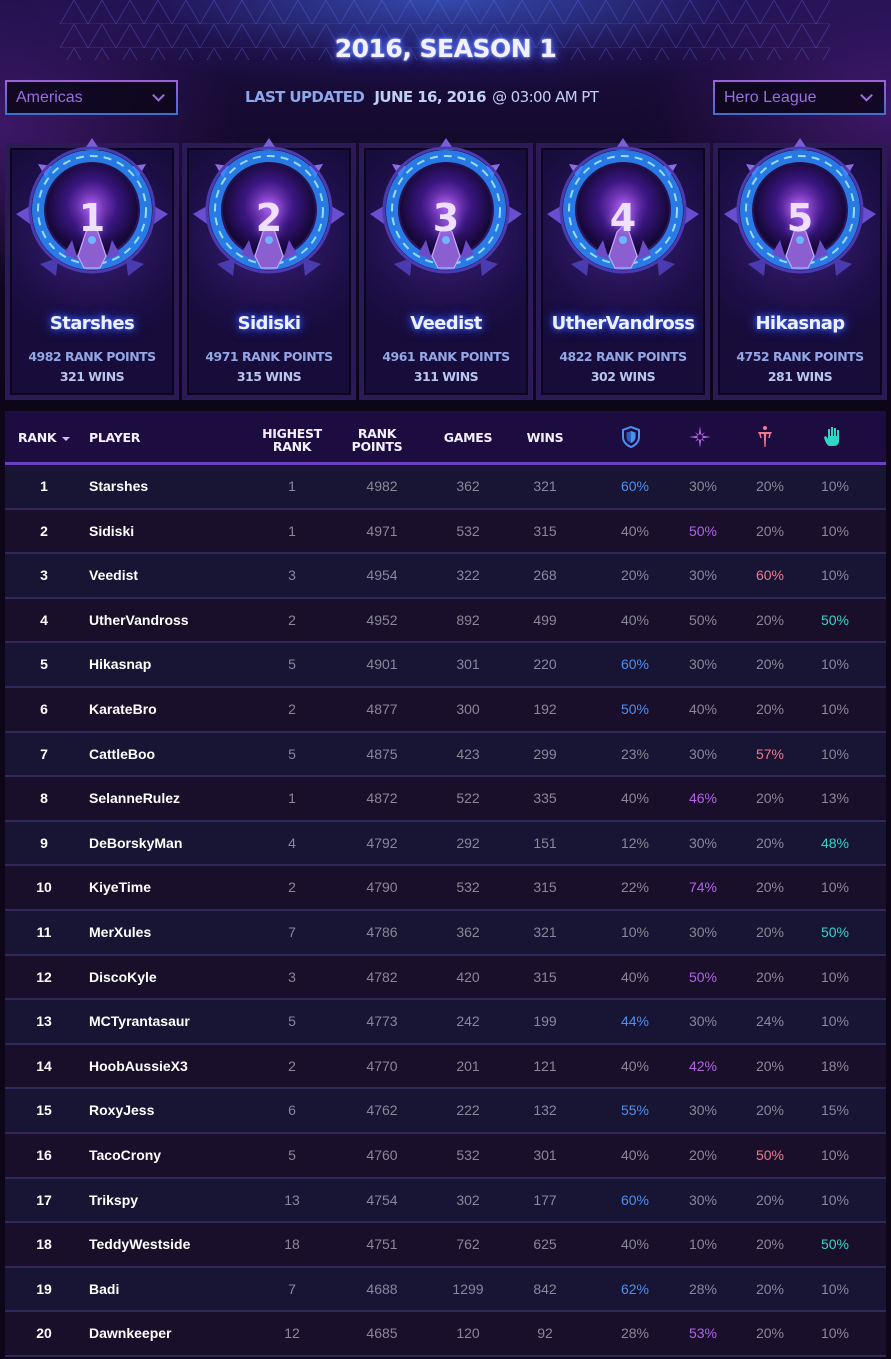 The height and width of the screenshot is (1359, 891). Describe the element at coordinates (545, 931) in the screenshot. I see `cell-wins: 321` at that location.